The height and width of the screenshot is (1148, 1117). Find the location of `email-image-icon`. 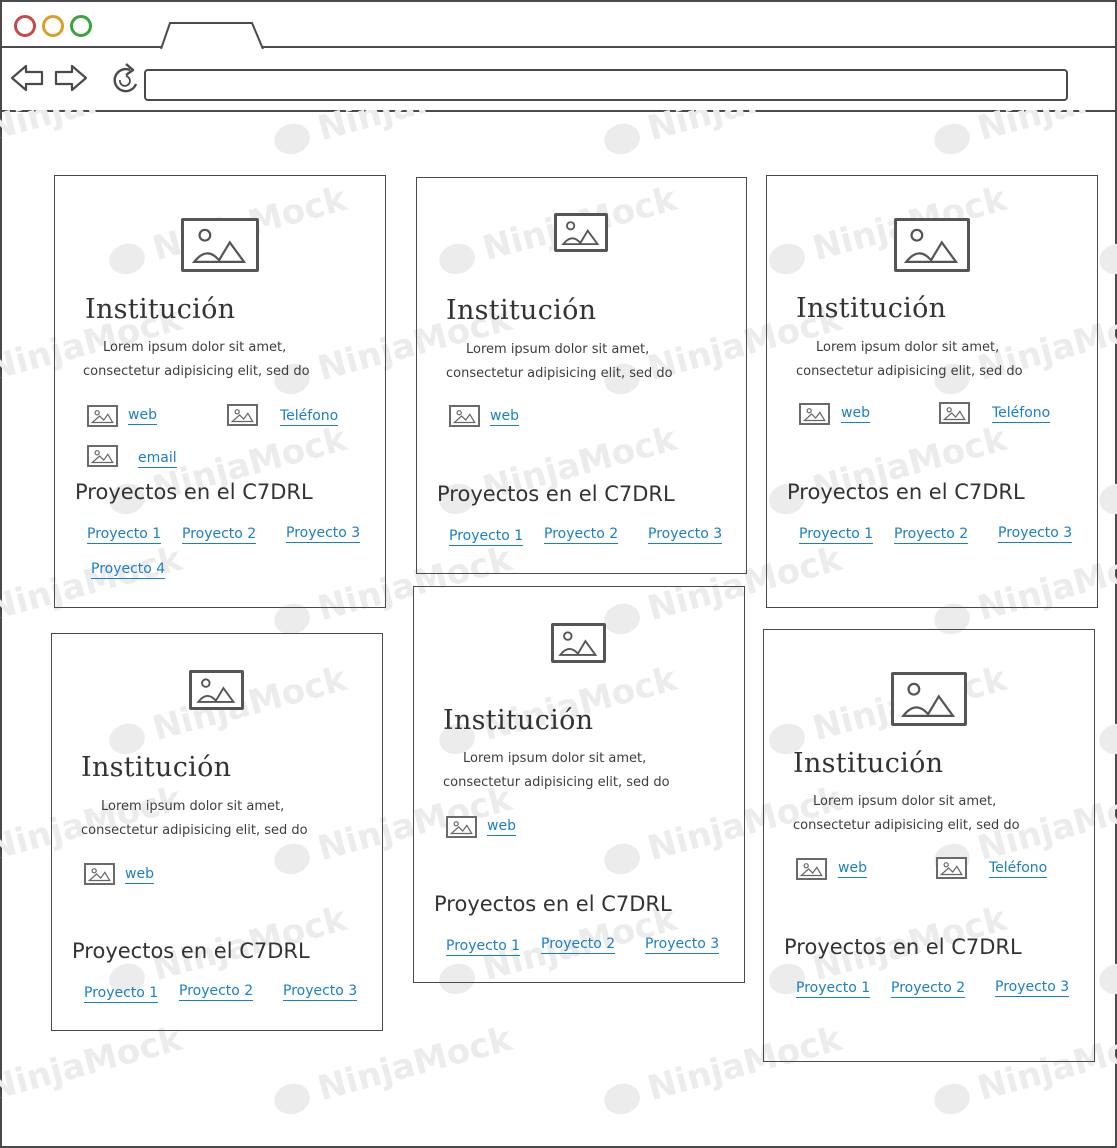

email-image-icon is located at coordinates (102, 456).